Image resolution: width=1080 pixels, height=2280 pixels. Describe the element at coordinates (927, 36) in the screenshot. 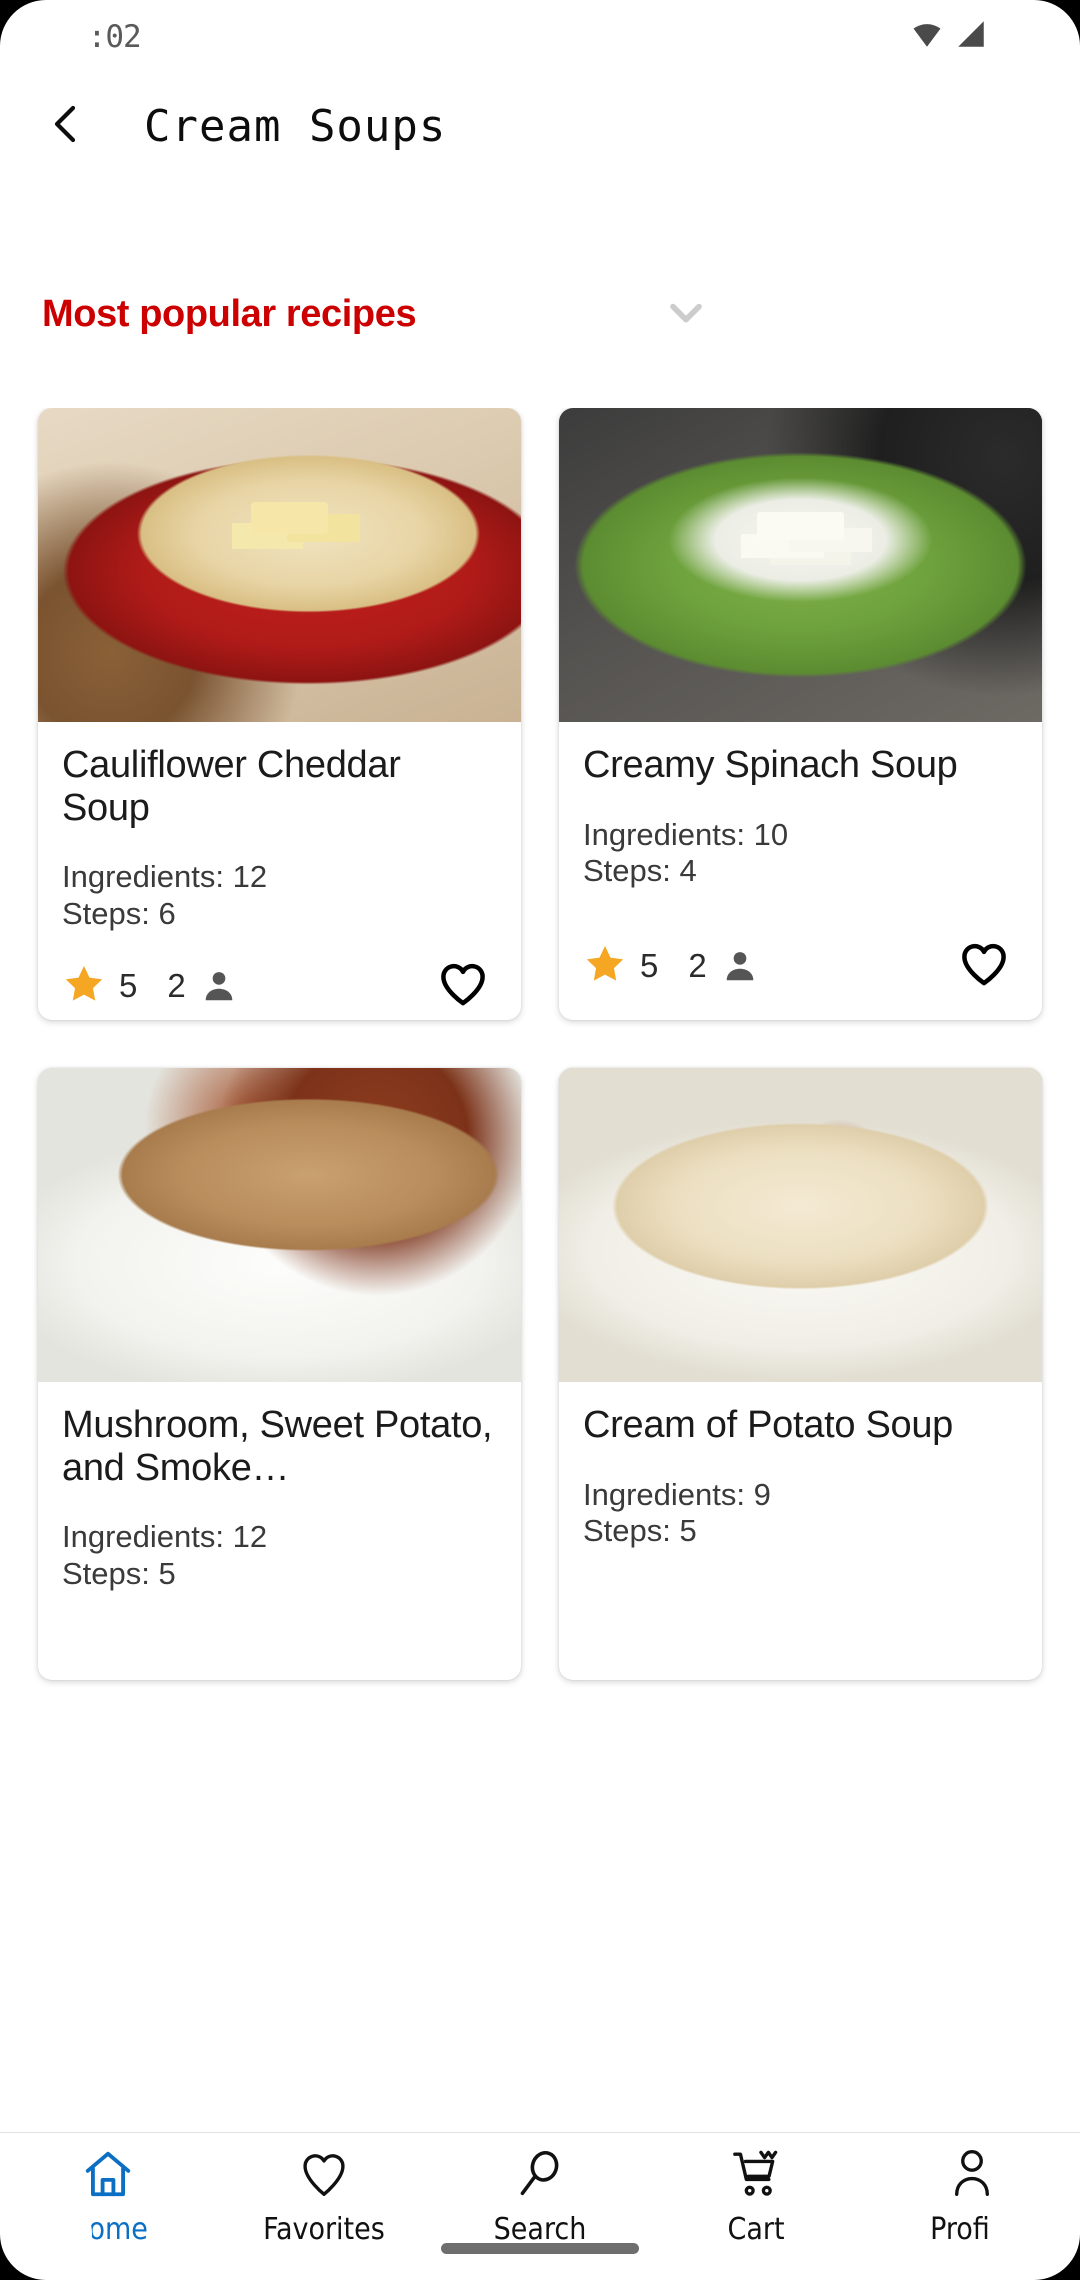

I see `wifi-icon` at that location.